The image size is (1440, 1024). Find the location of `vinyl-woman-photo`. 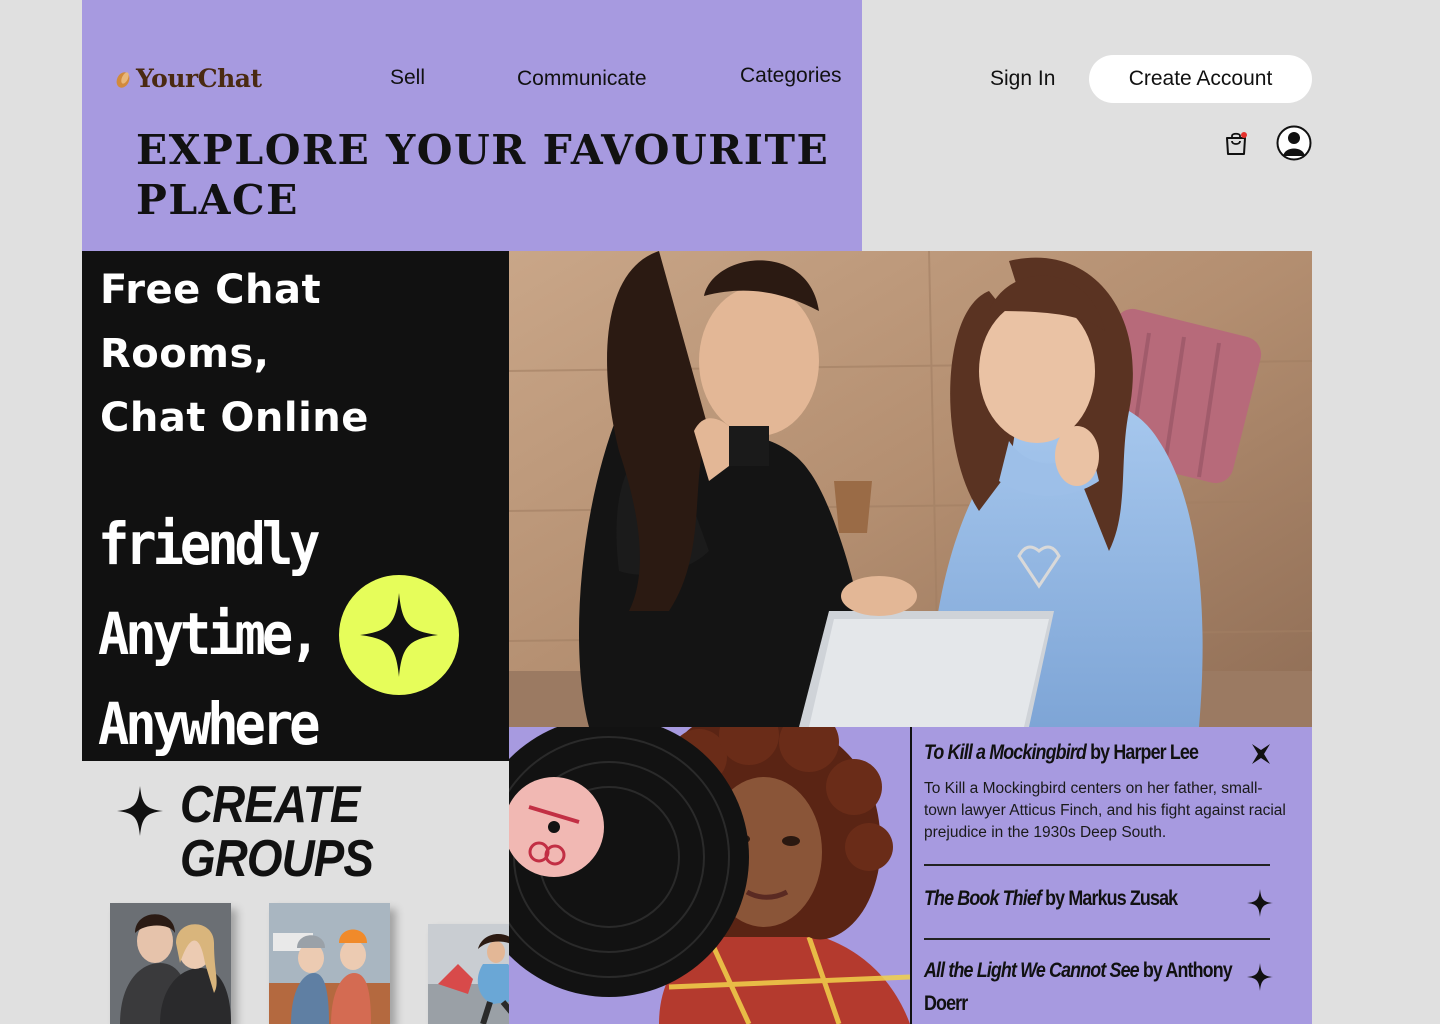

vinyl-woman-photo is located at coordinates (709, 875).